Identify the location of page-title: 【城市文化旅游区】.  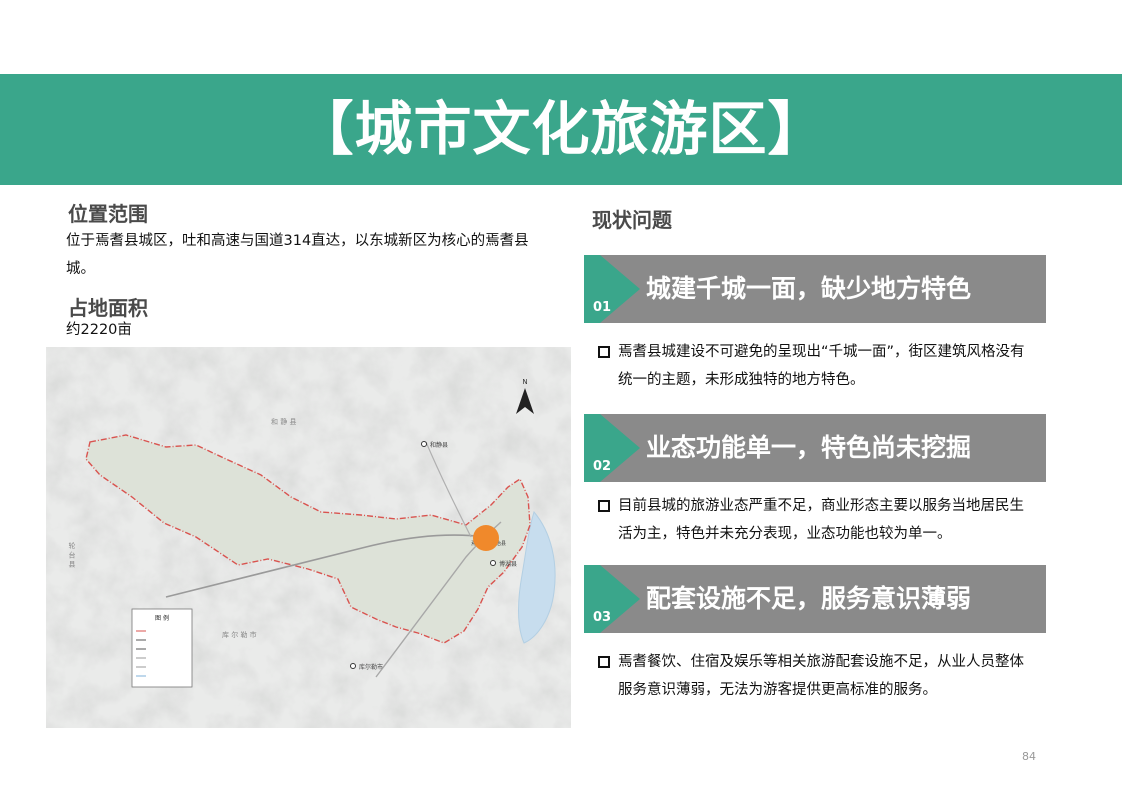
(561, 129).